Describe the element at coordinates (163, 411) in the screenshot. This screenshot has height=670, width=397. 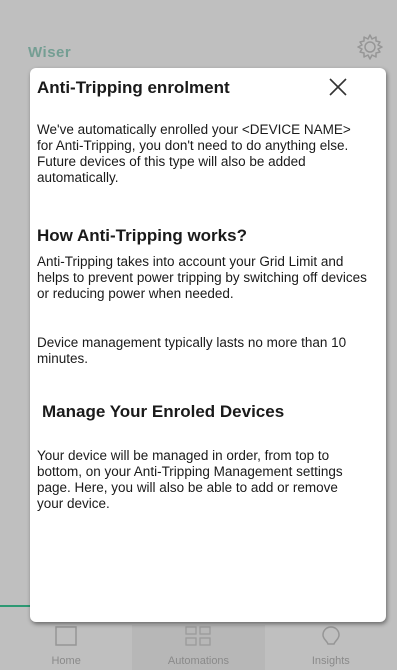
I see `manage-heading: Manage Your Enroled Devices` at that location.